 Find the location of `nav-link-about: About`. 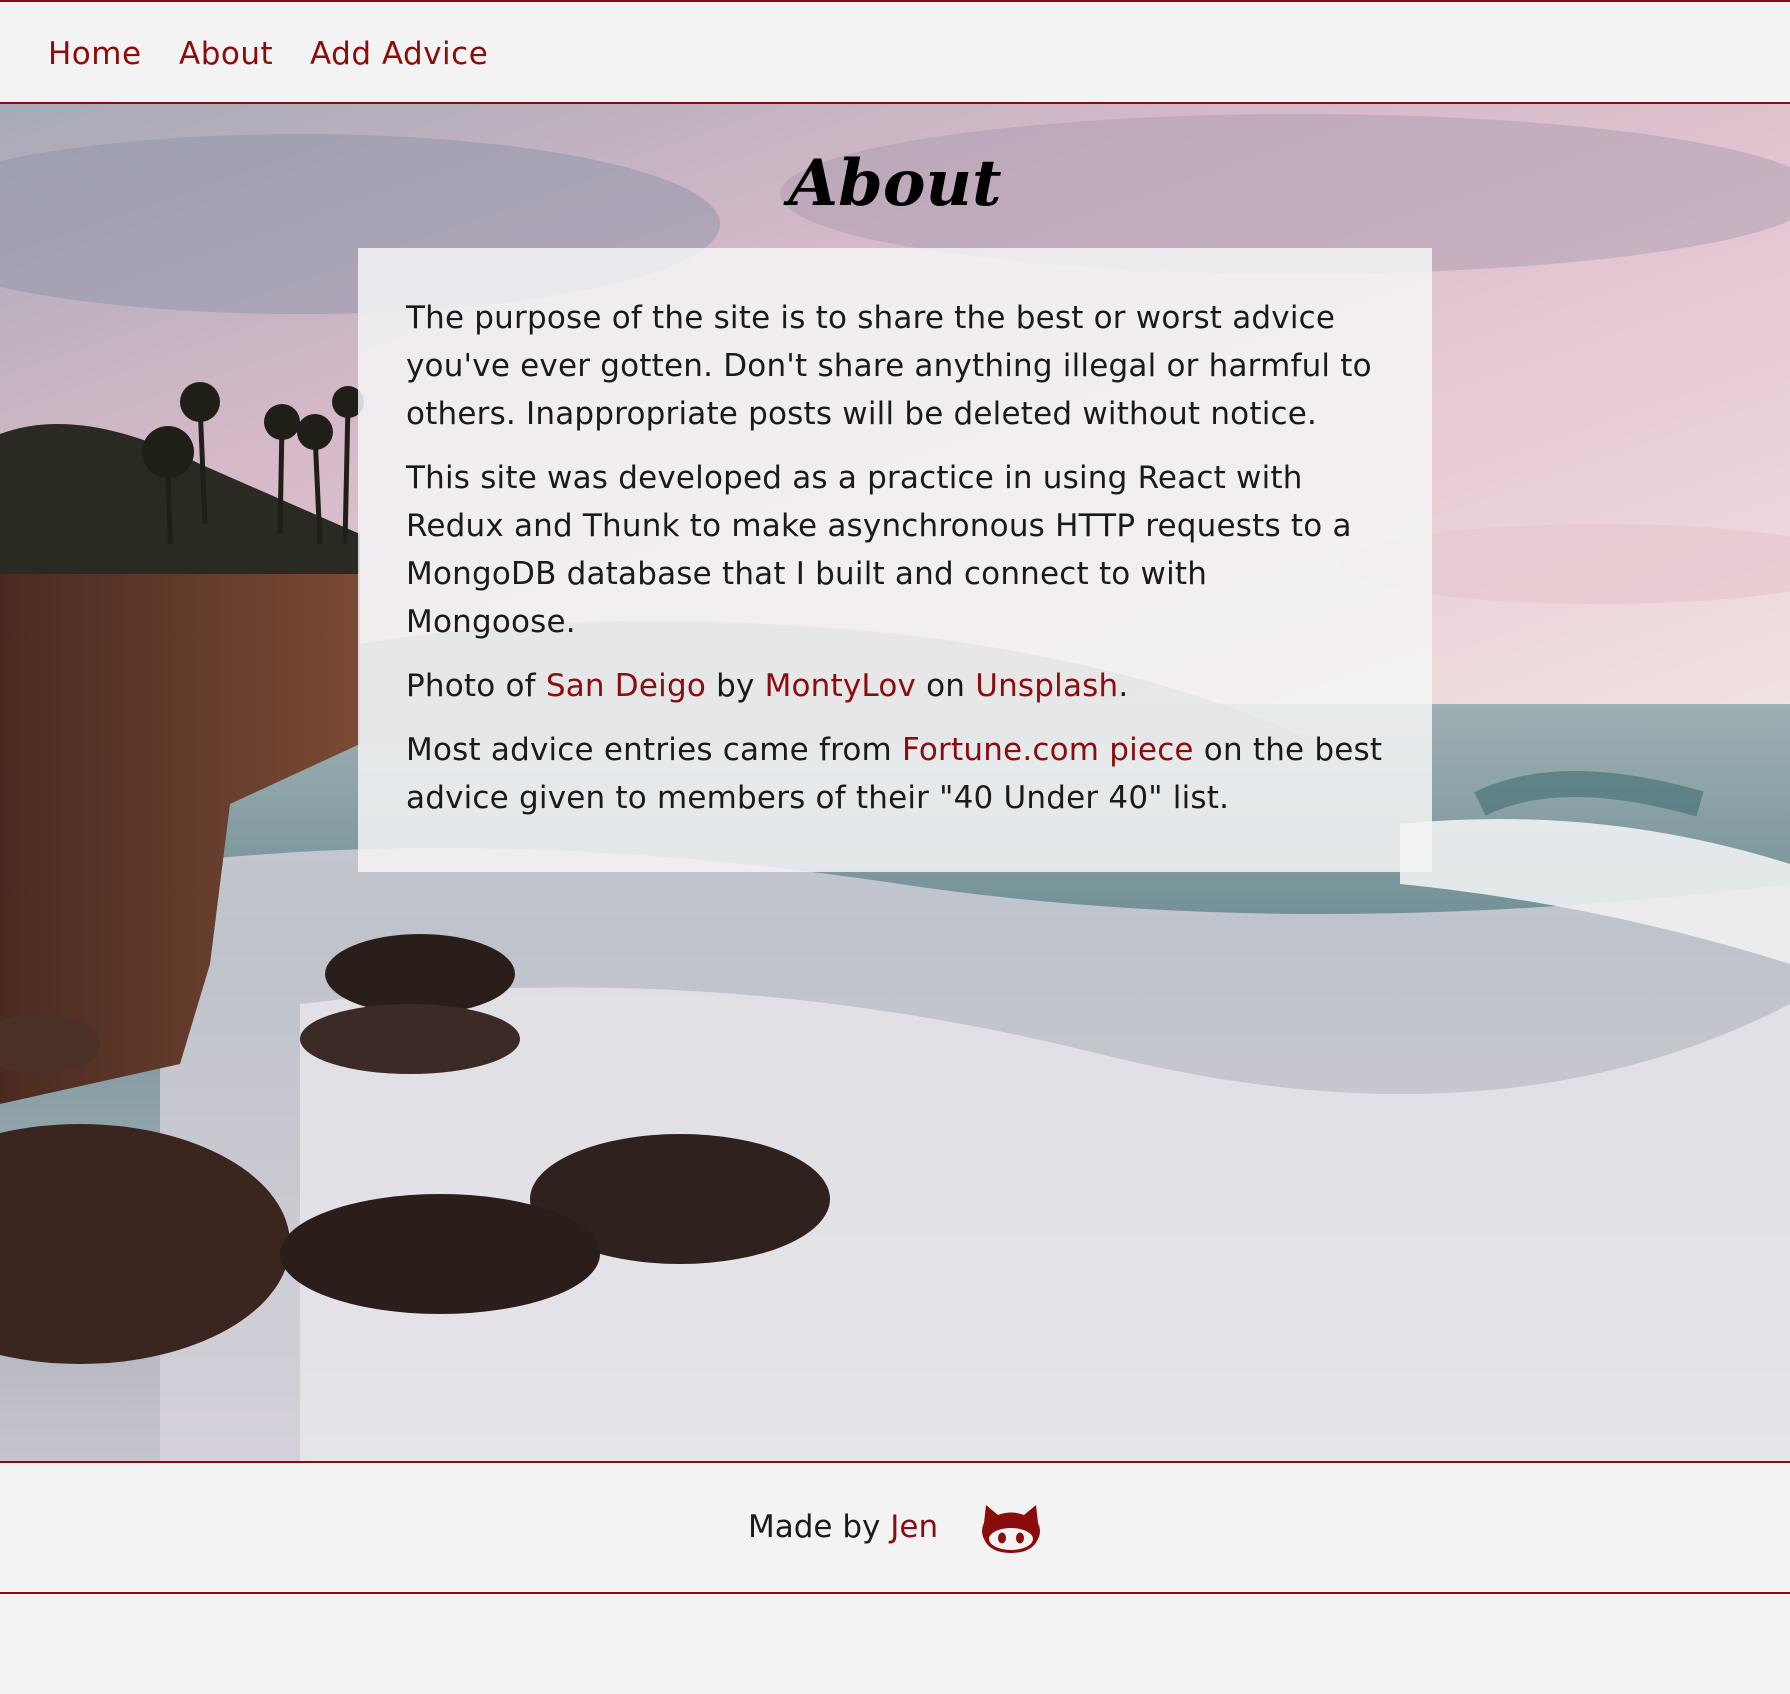

nav-link-about: About is located at coordinates (226, 54).